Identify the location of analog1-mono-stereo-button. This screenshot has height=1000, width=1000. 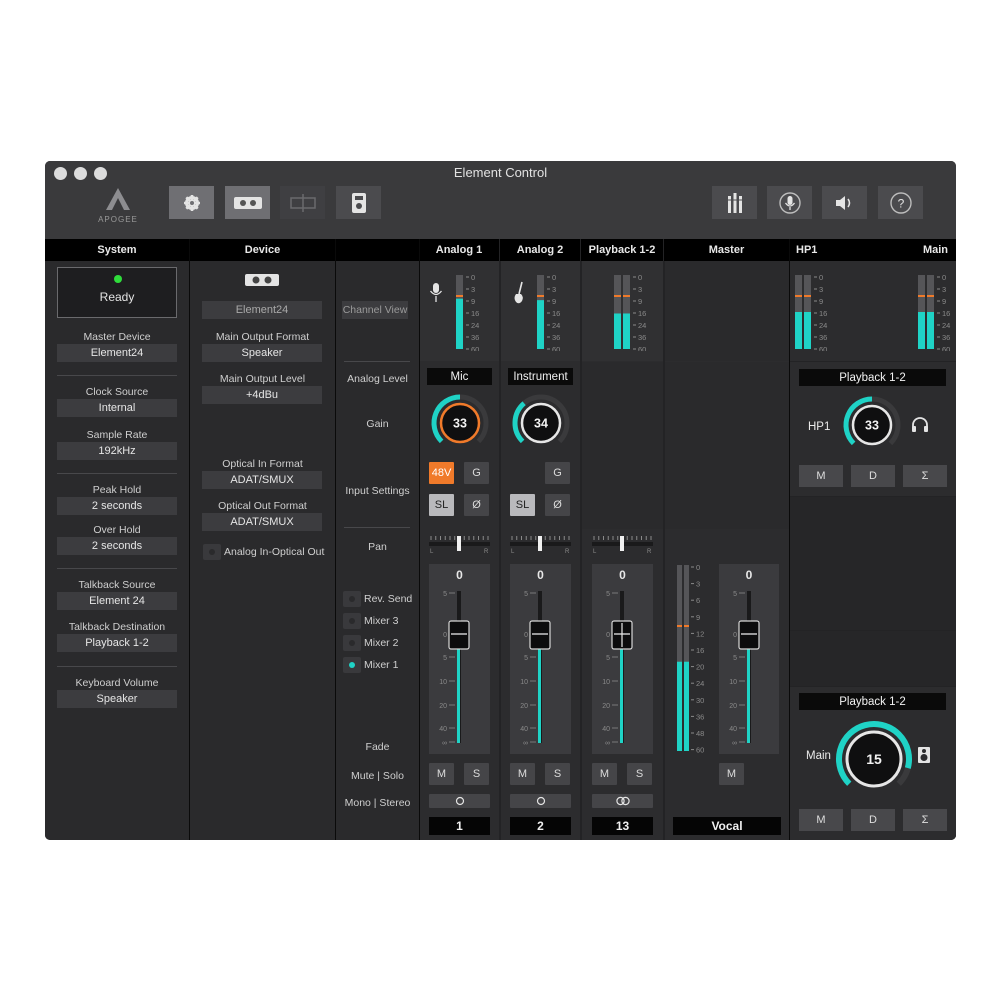
(459, 801).